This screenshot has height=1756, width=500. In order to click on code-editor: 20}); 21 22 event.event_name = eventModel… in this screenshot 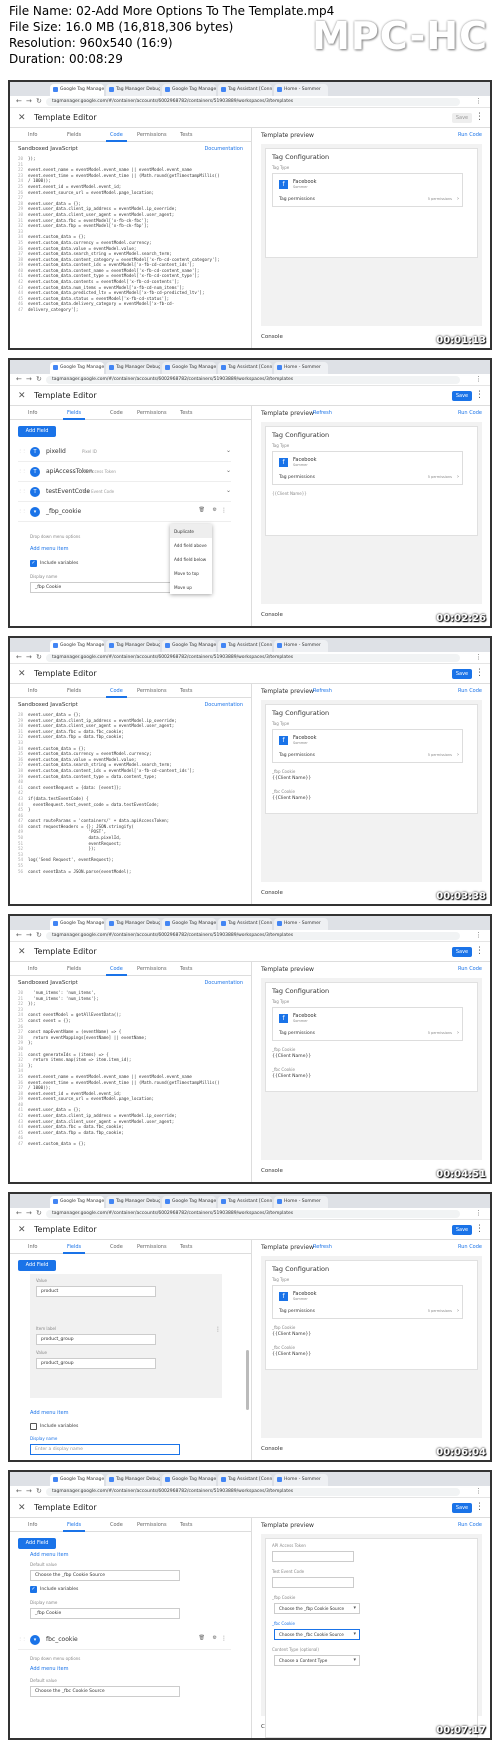, I will do `click(132, 252)`.